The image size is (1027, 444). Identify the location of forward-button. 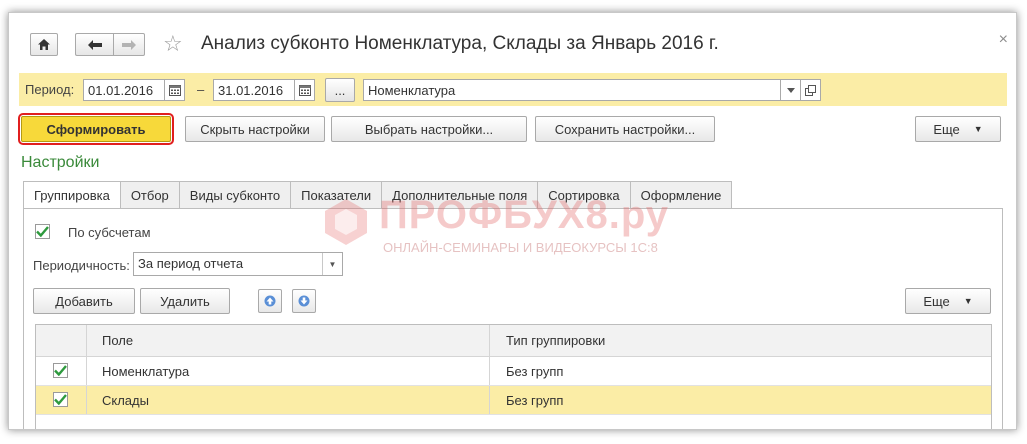
(129, 44).